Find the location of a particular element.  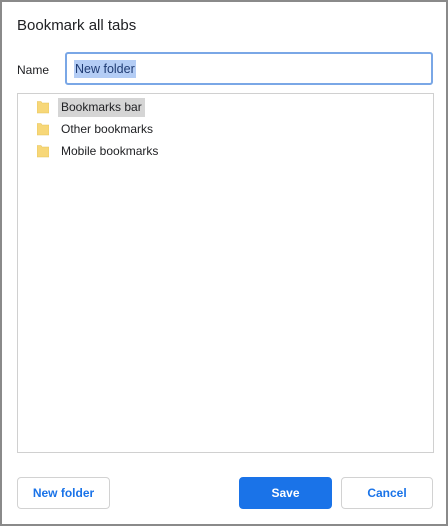

tree-item-label: Bookmarks bar is located at coordinates (101, 107).